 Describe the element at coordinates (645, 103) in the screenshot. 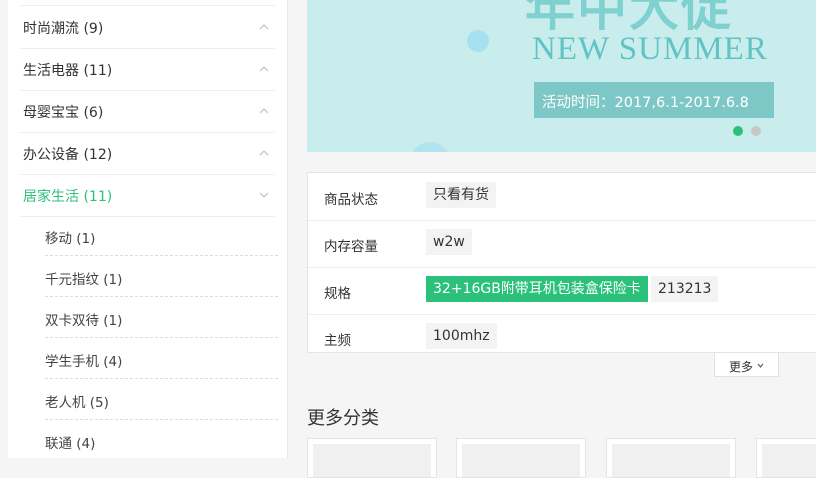

I see `banner-date-text: 活动时间：2017,6.1-2017.6.8` at that location.